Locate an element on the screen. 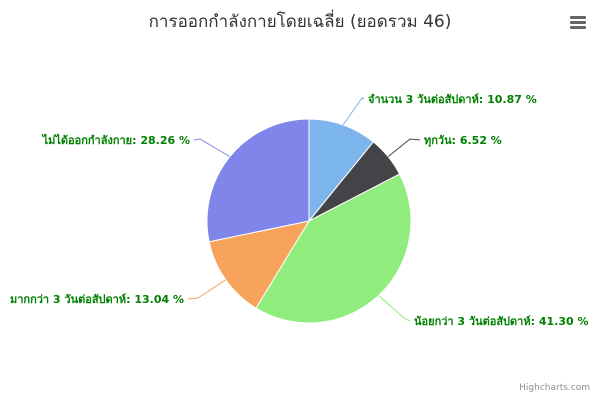 The image size is (600, 400). pie-slice is located at coordinates (258, 180).